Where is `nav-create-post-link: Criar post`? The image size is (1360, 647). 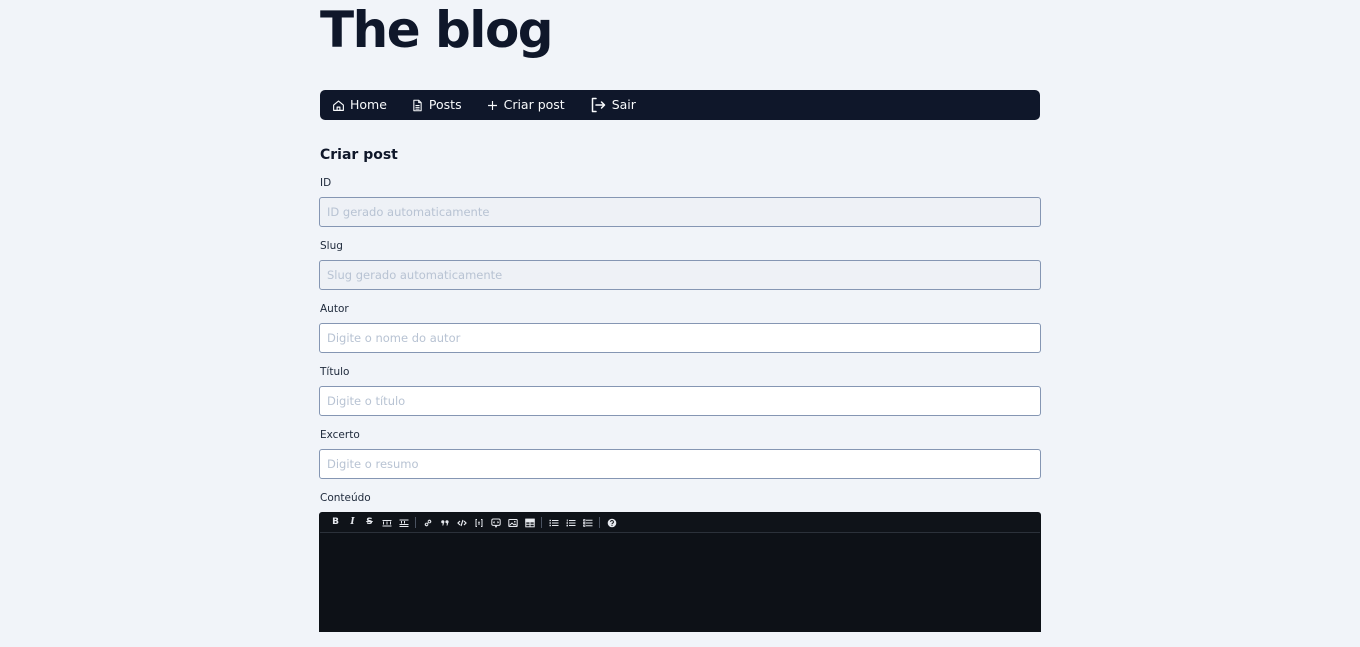
nav-create-post-link: Criar post is located at coordinates (525, 104).